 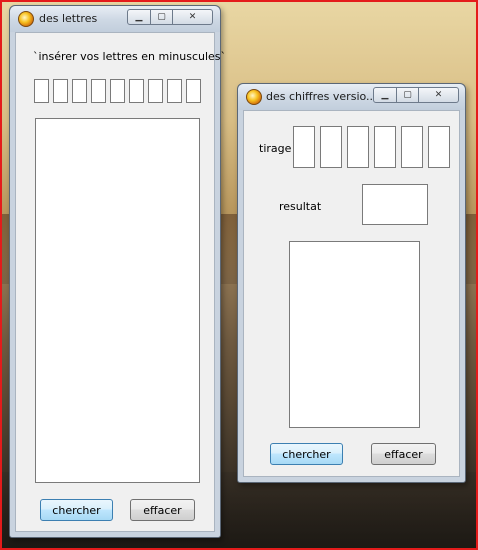 What do you see at coordinates (395, 204) in the screenshot?
I see `result-value-field` at bounding box center [395, 204].